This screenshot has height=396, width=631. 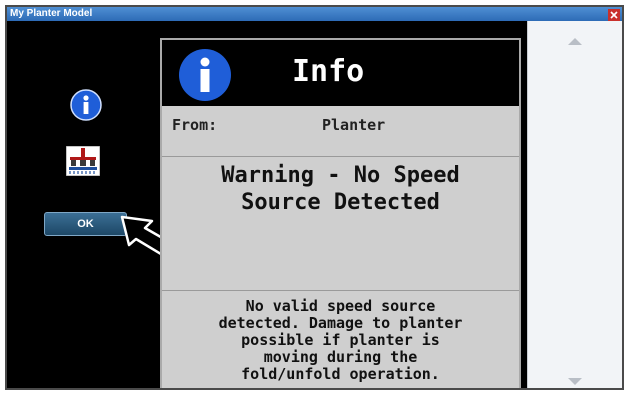 What do you see at coordinates (575, 379) in the screenshot?
I see `scroll-down-icon` at bounding box center [575, 379].